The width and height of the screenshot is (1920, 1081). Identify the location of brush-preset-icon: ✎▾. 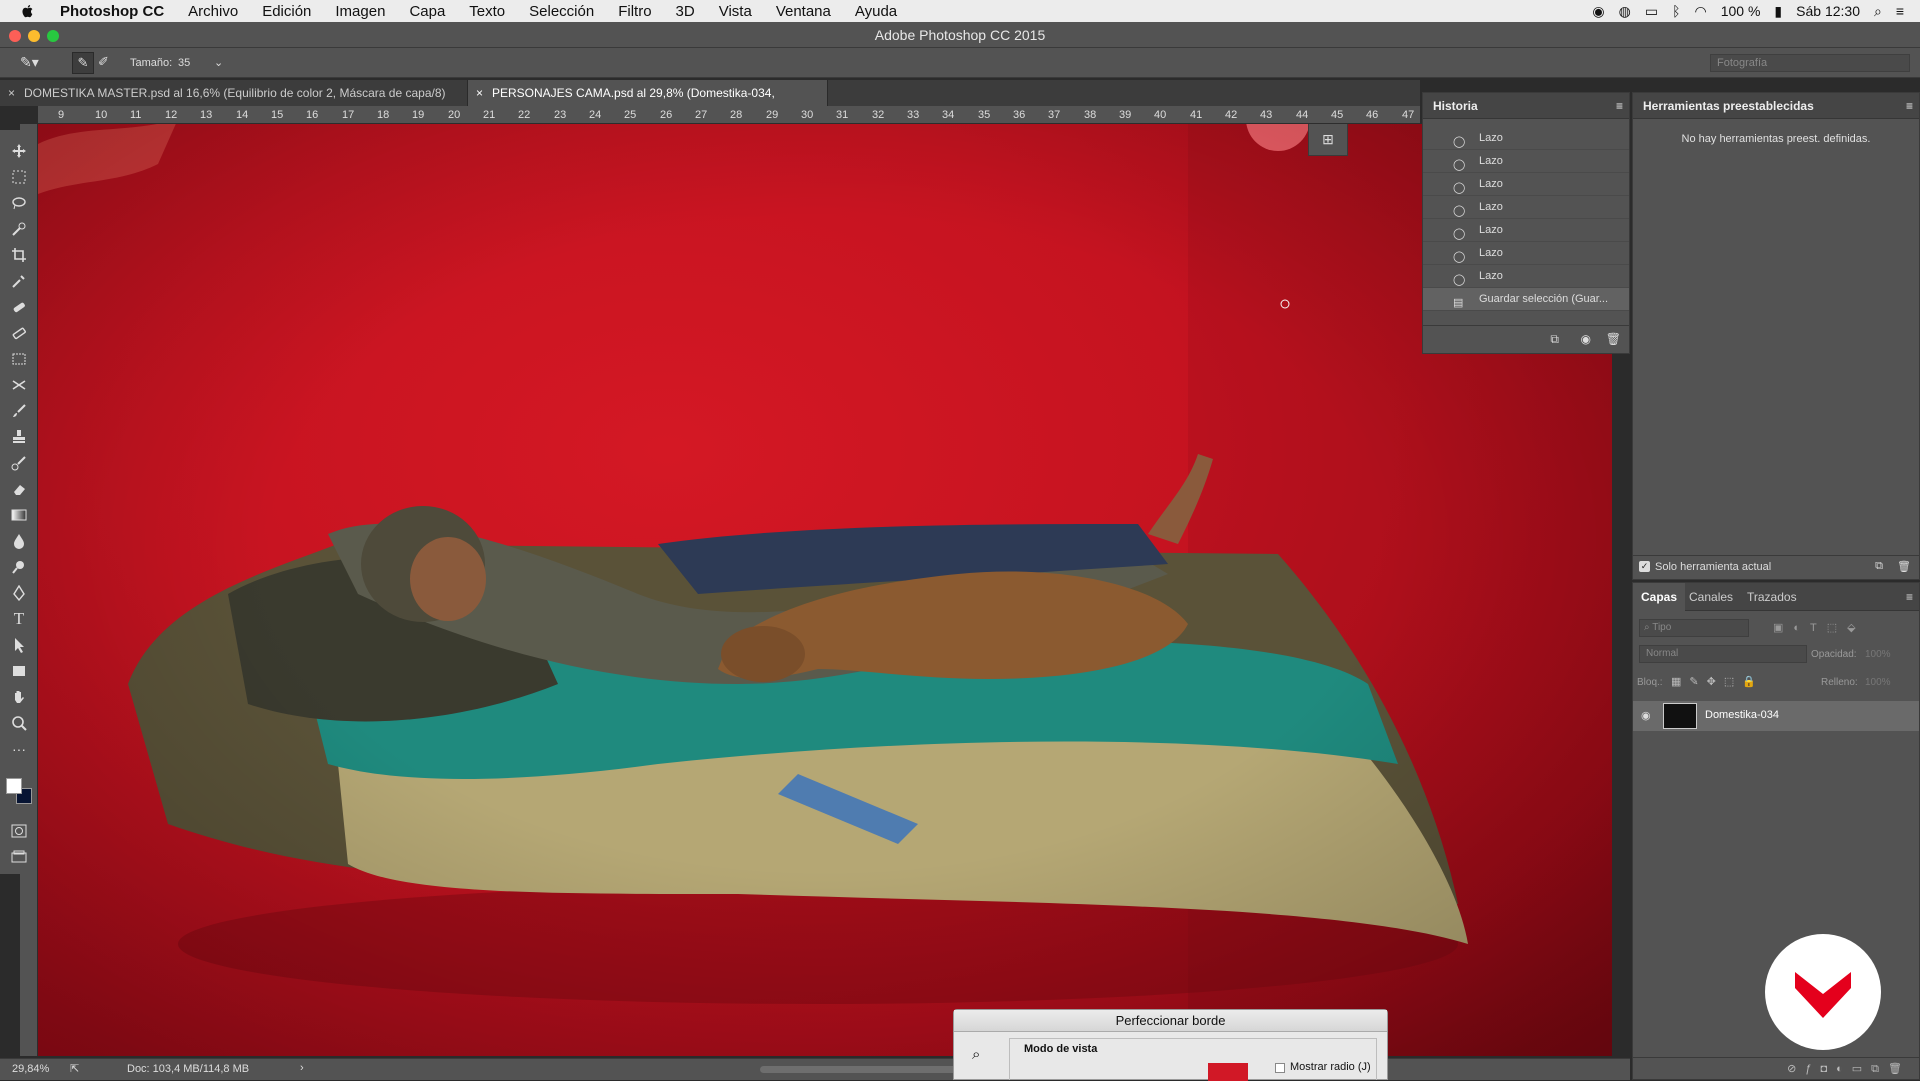
(29, 62).